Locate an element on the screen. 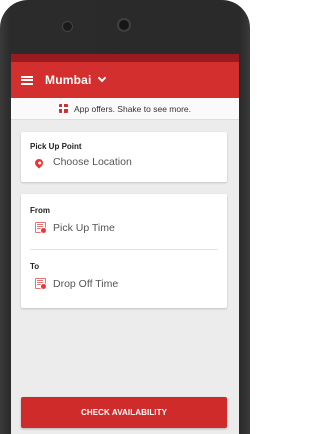  pickup-card: Pick Up Point Choose Location is located at coordinates (124, 157).